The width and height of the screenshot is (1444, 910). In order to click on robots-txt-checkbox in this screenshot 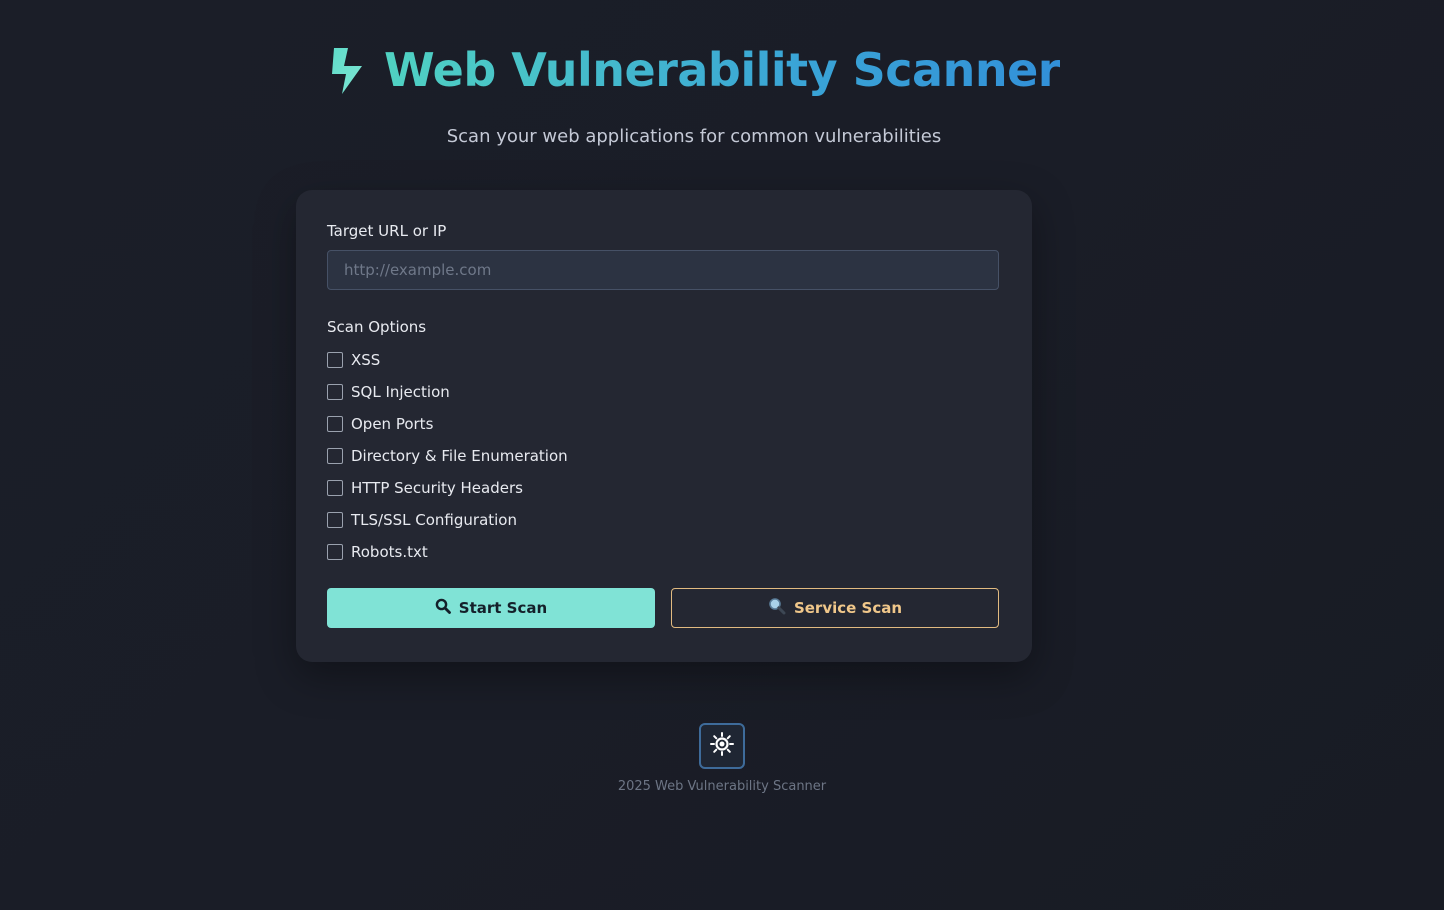, I will do `click(335, 552)`.